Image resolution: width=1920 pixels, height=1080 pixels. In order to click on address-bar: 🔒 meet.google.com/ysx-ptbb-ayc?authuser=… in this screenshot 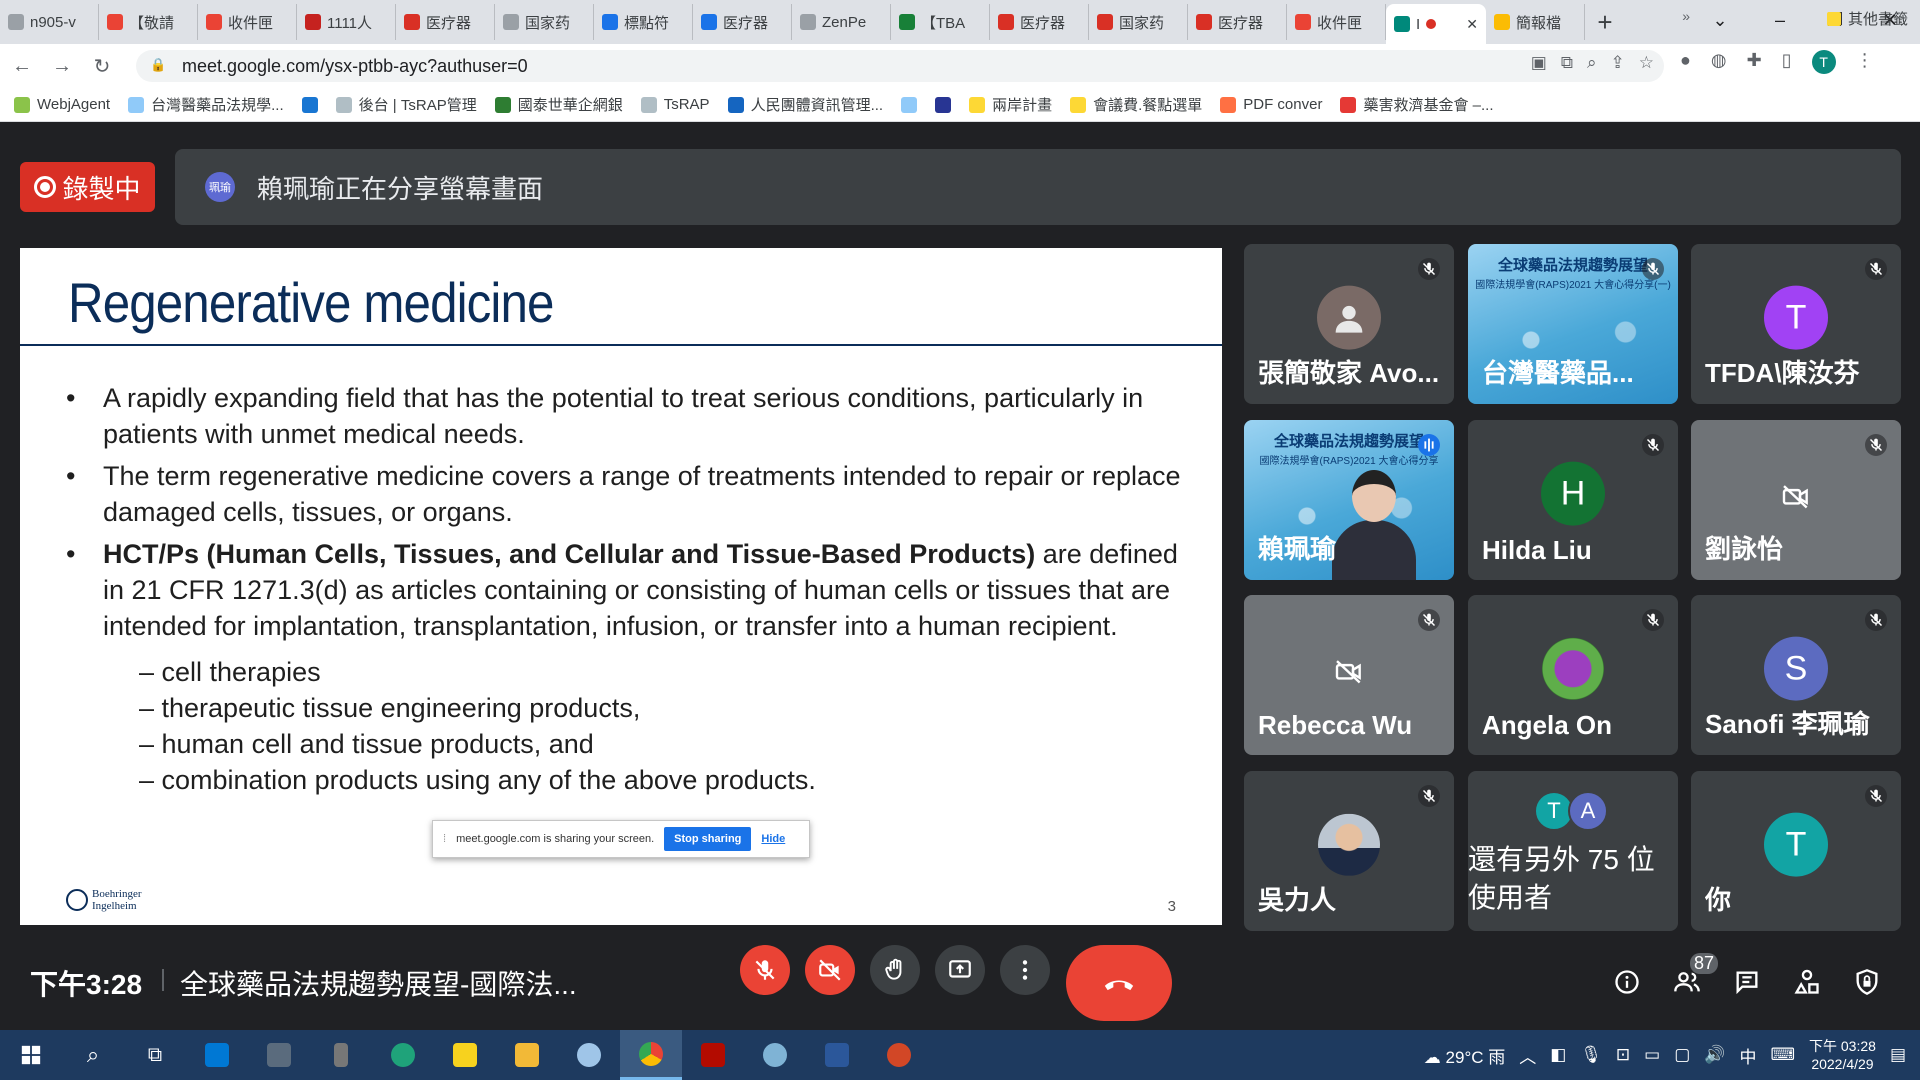, I will do `click(900, 66)`.